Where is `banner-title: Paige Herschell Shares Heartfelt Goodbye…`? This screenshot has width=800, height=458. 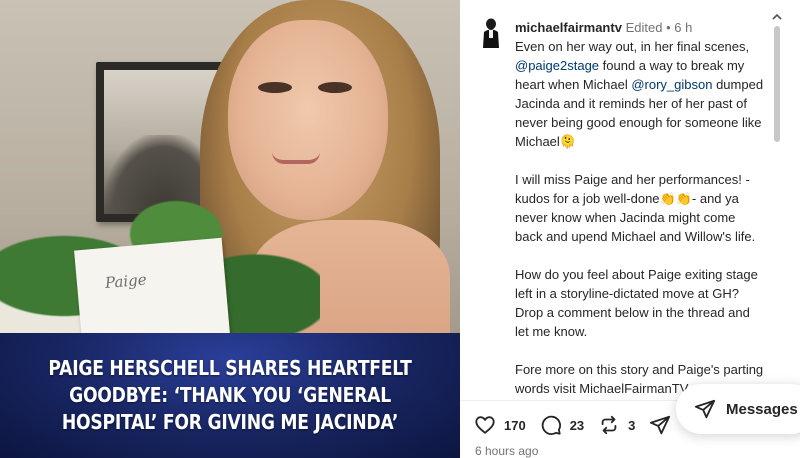 banner-title: Paige Herschell Shares Heartfelt Goodbye… is located at coordinates (230, 395).